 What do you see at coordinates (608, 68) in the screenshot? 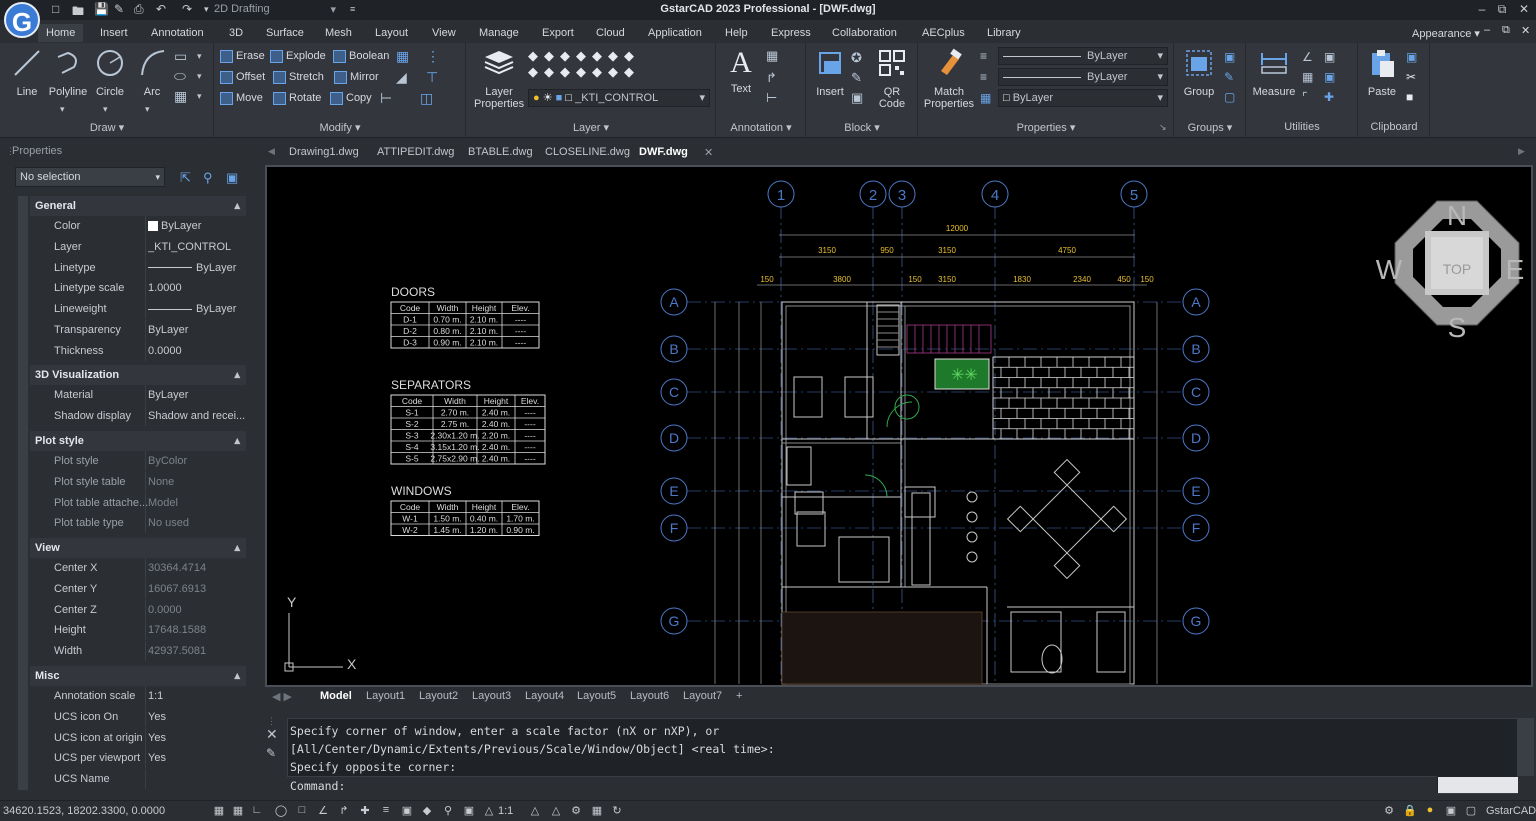
I see `layer-tools-icons: ◆◆◆◆◆◆◆ ◆◆◆◆◆◆◆` at bounding box center [608, 68].